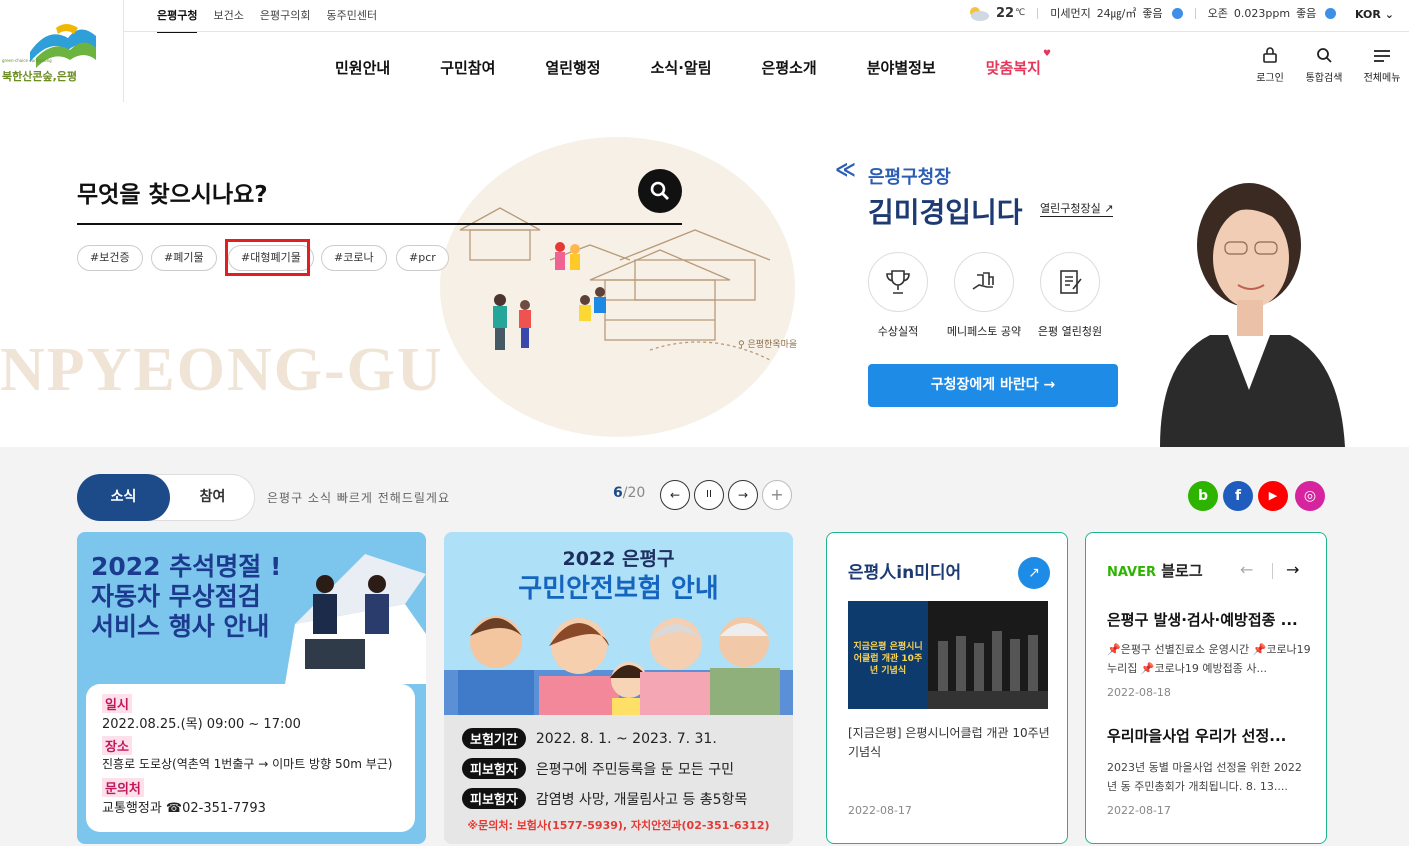  What do you see at coordinates (1292, 569) in the screenshot?
I see `next-post-button: →` at bounding box center [1292, 569].